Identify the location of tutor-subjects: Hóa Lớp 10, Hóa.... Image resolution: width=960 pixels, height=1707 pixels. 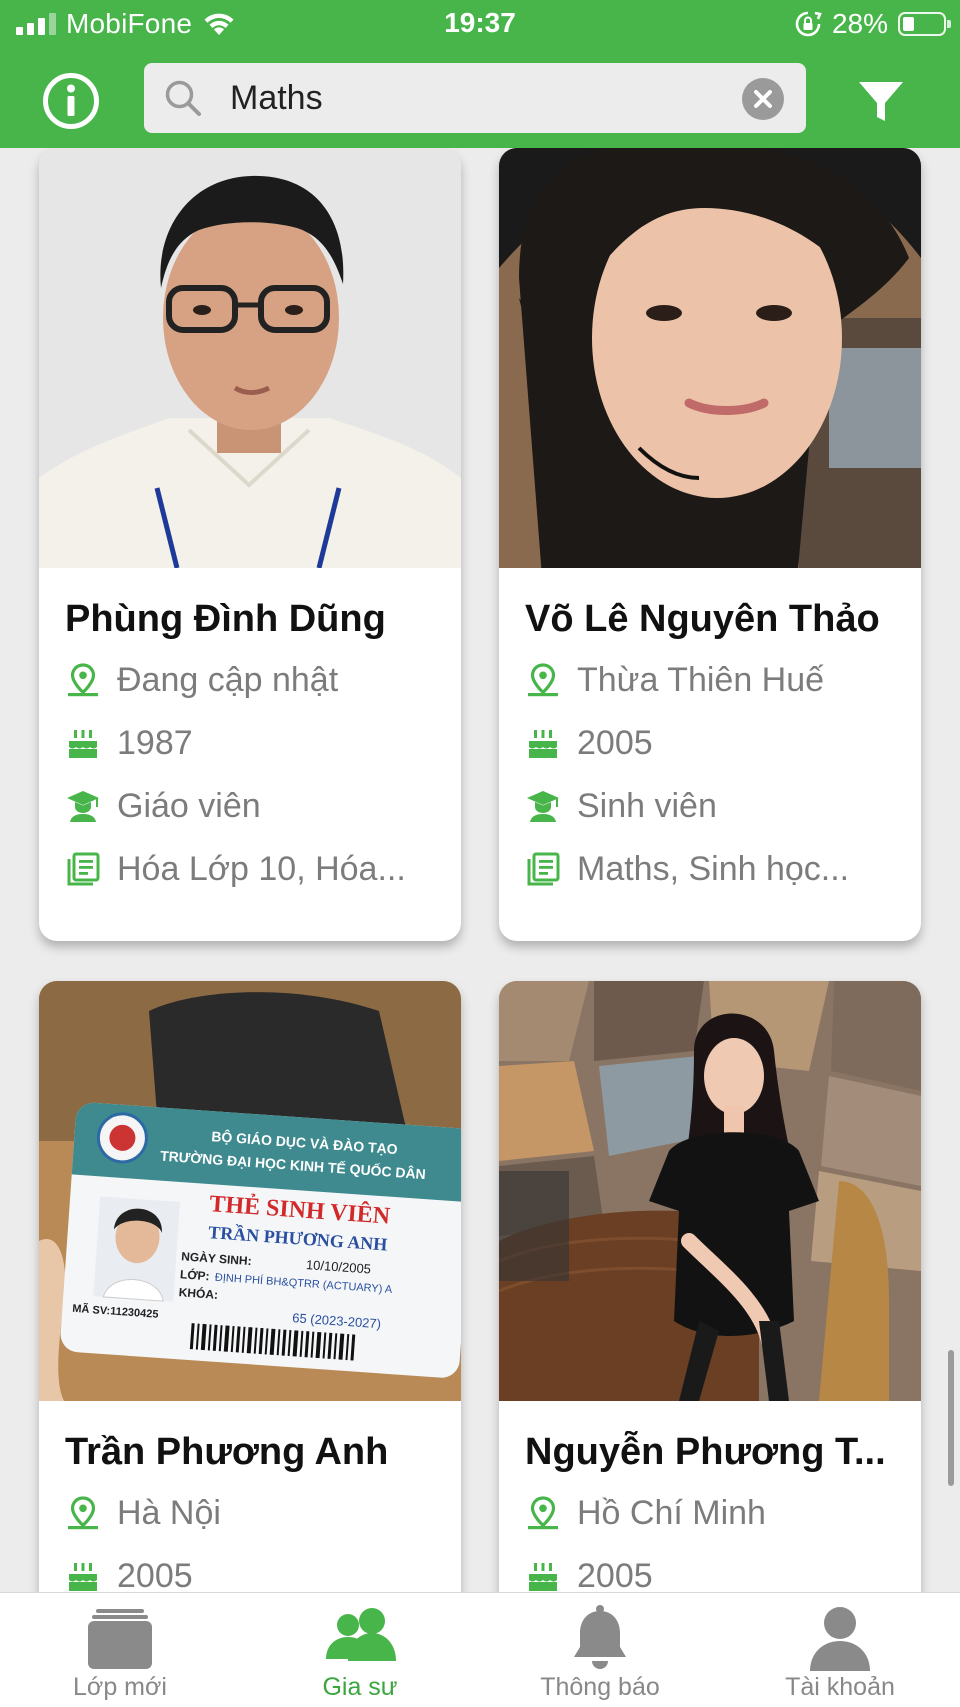
(255, 869).